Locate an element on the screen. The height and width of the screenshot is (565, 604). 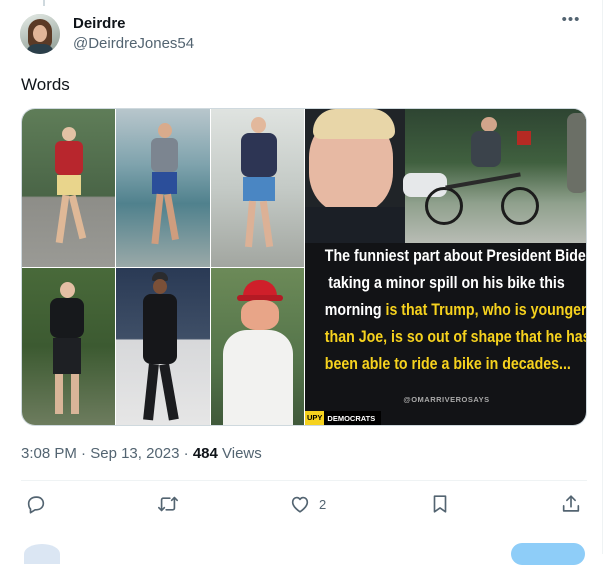
like-button: 2 is located at coordinates (307, 504).